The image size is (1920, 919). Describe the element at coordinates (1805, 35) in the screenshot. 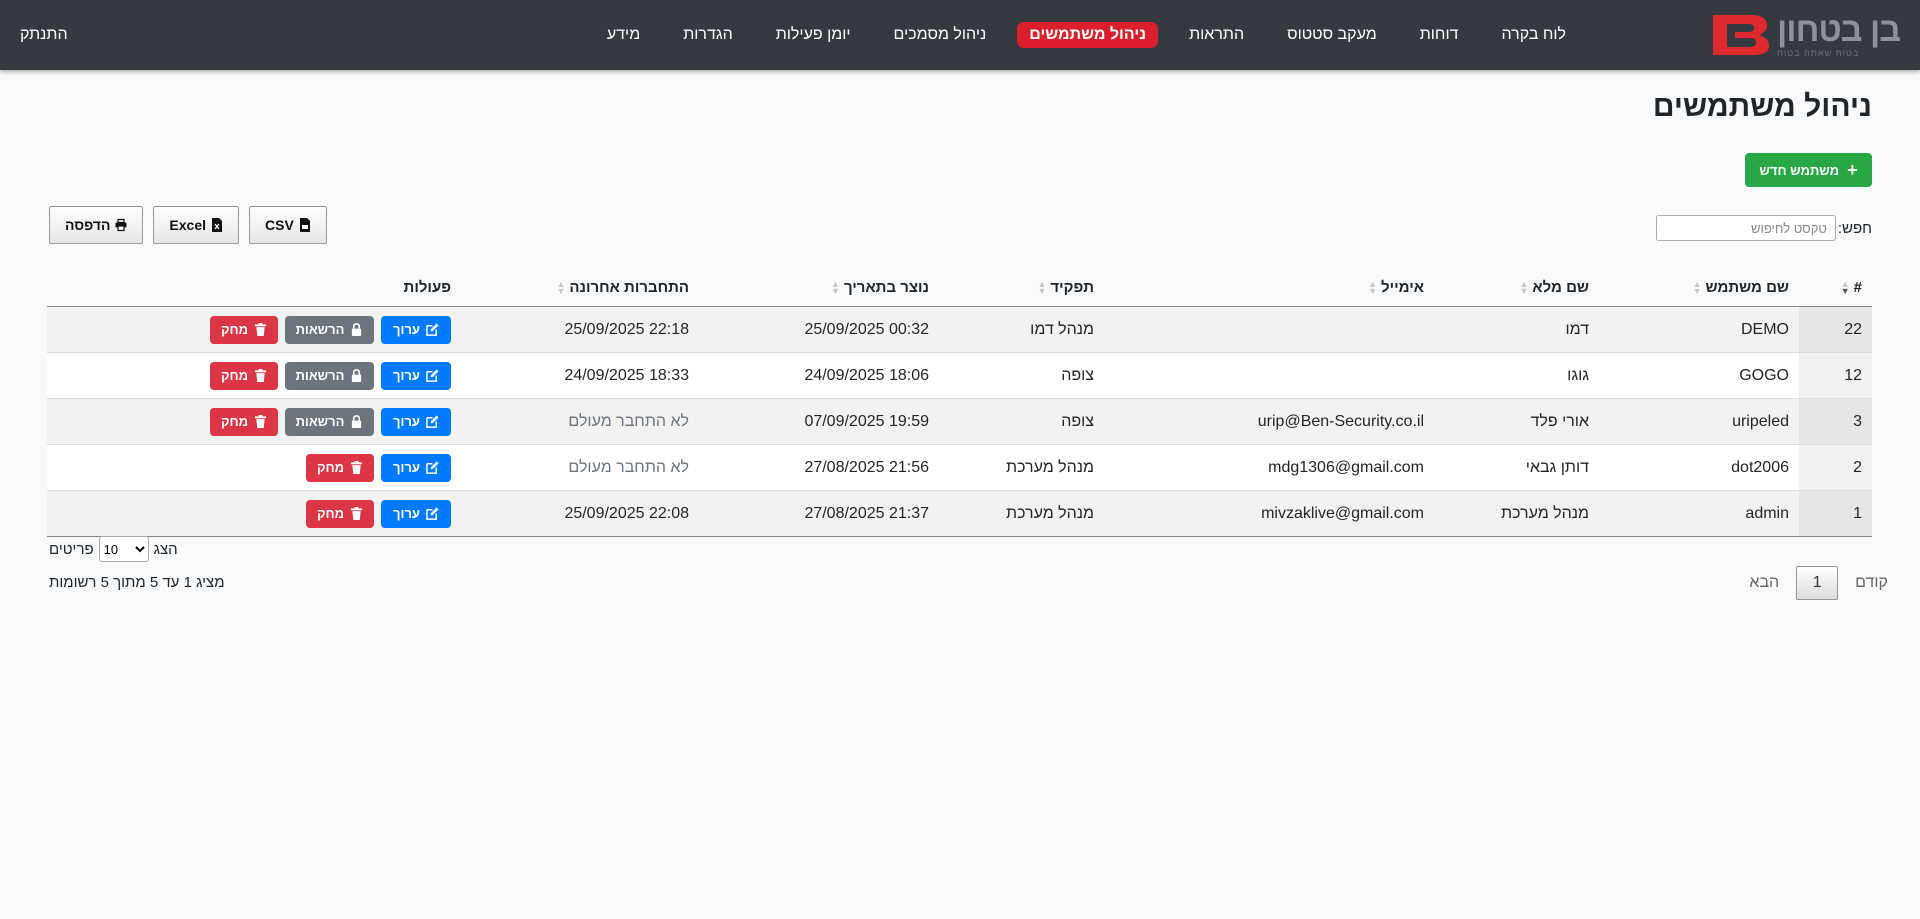

I see `brand-logo: בן בטחון בטוח שאתה בטוח` at that location.